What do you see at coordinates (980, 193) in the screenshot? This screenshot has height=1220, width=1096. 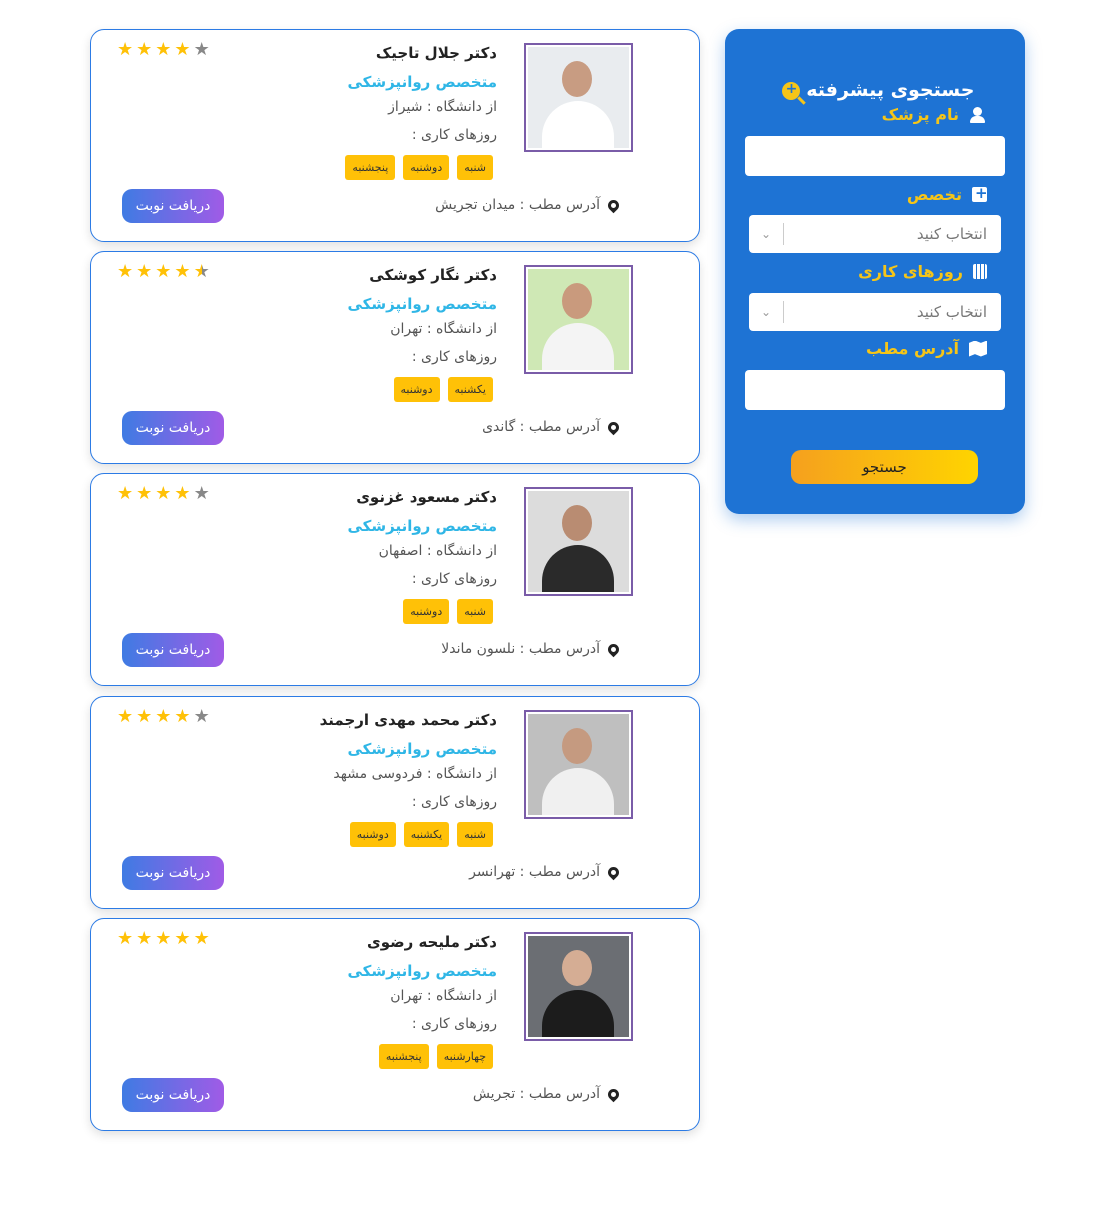 I see `medical-plus-icon` at bounding box center [980, 193].